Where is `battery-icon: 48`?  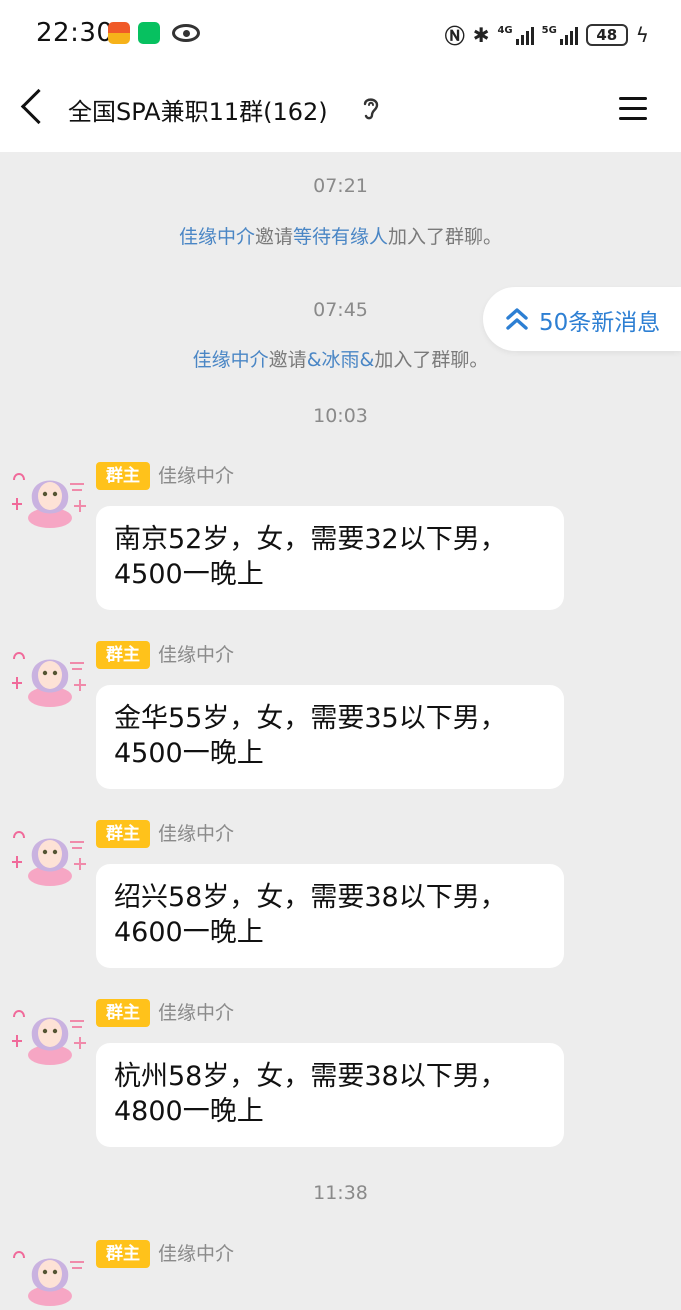
battery-icon: 48 is located at coordinates (606, 34).